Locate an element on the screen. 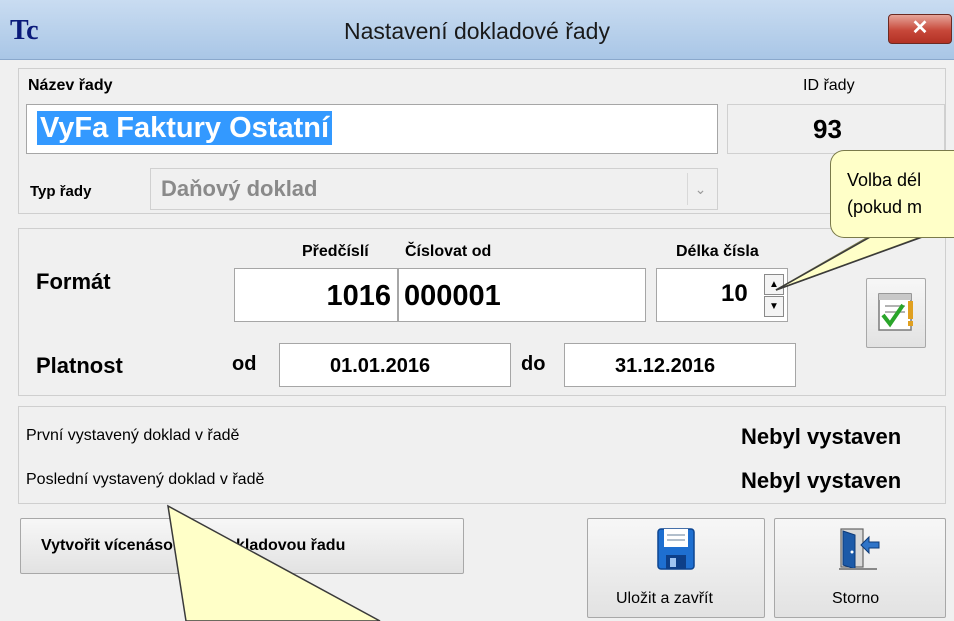 The width and height of the screenshot is (954, 621). title-bar: Tc Nastavení dokladové řady ✕ is located at coordinates (477, 30).